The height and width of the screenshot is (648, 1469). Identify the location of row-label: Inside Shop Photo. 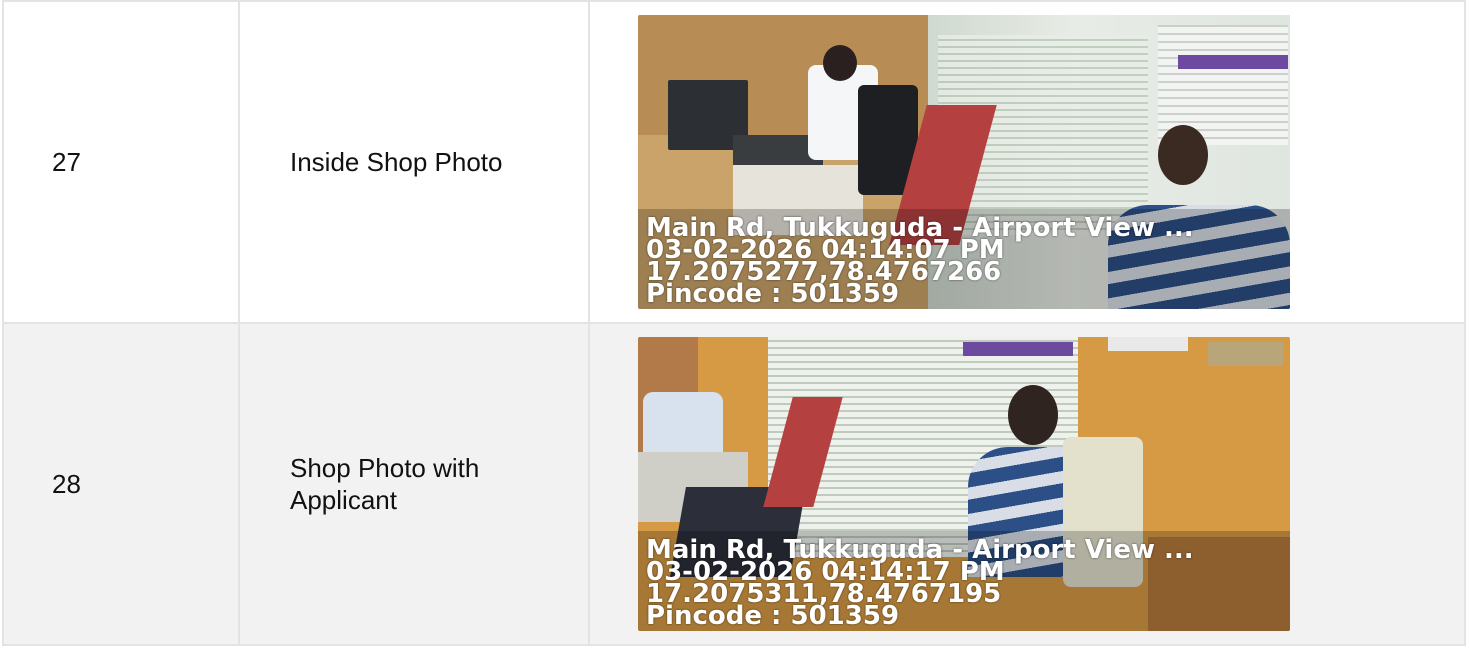
(414, 162).